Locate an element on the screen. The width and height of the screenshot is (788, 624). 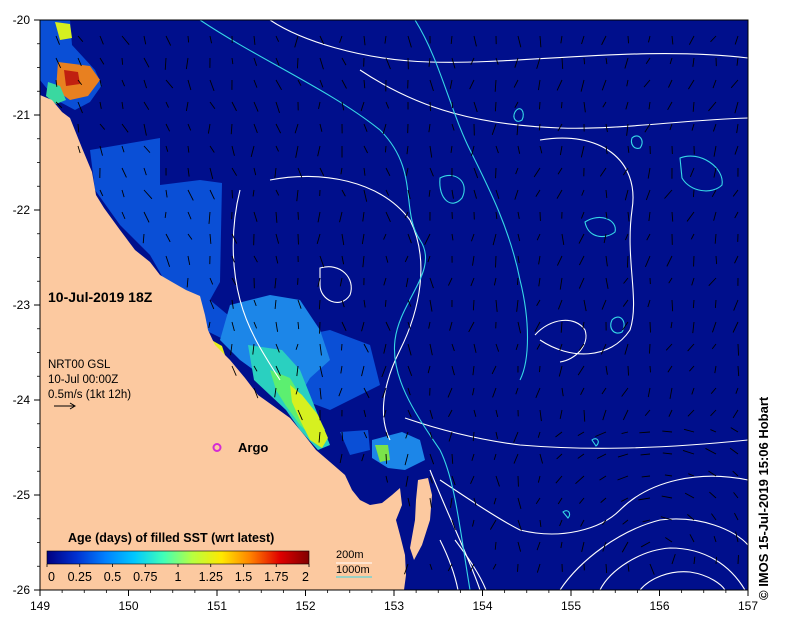
x-tick-label: 157 is located at coordinates (748, 606).